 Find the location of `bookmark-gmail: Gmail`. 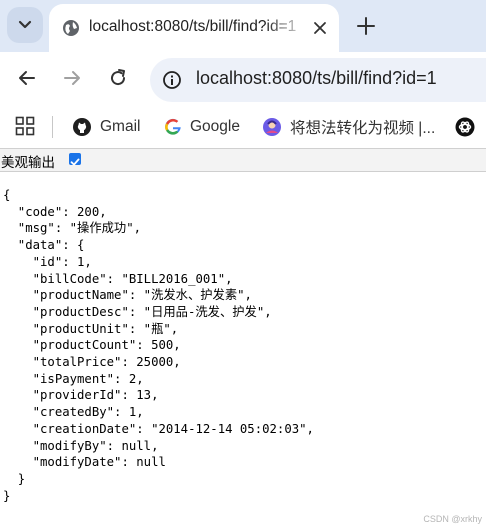

bookmark-gmail: Gmail is located at coordinates (106, 127).